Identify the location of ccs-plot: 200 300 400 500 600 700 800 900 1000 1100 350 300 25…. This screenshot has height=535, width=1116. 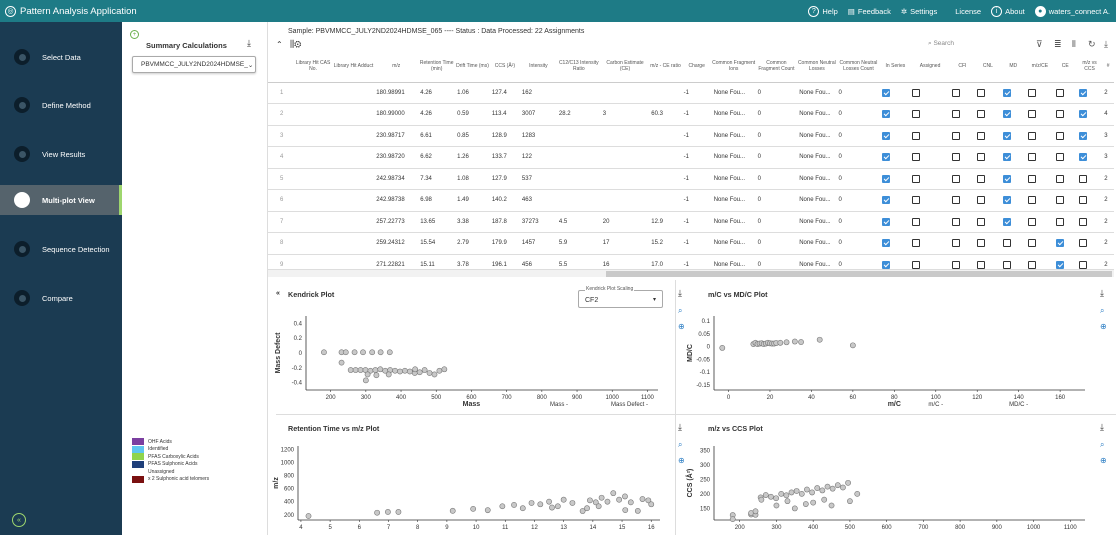
(889, 484).